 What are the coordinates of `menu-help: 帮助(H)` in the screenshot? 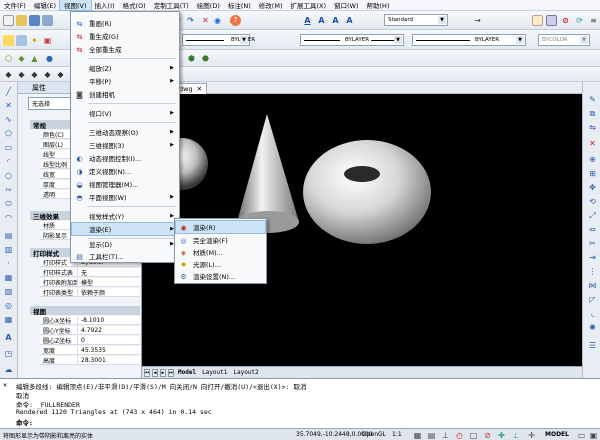 It's located at (378, 5).